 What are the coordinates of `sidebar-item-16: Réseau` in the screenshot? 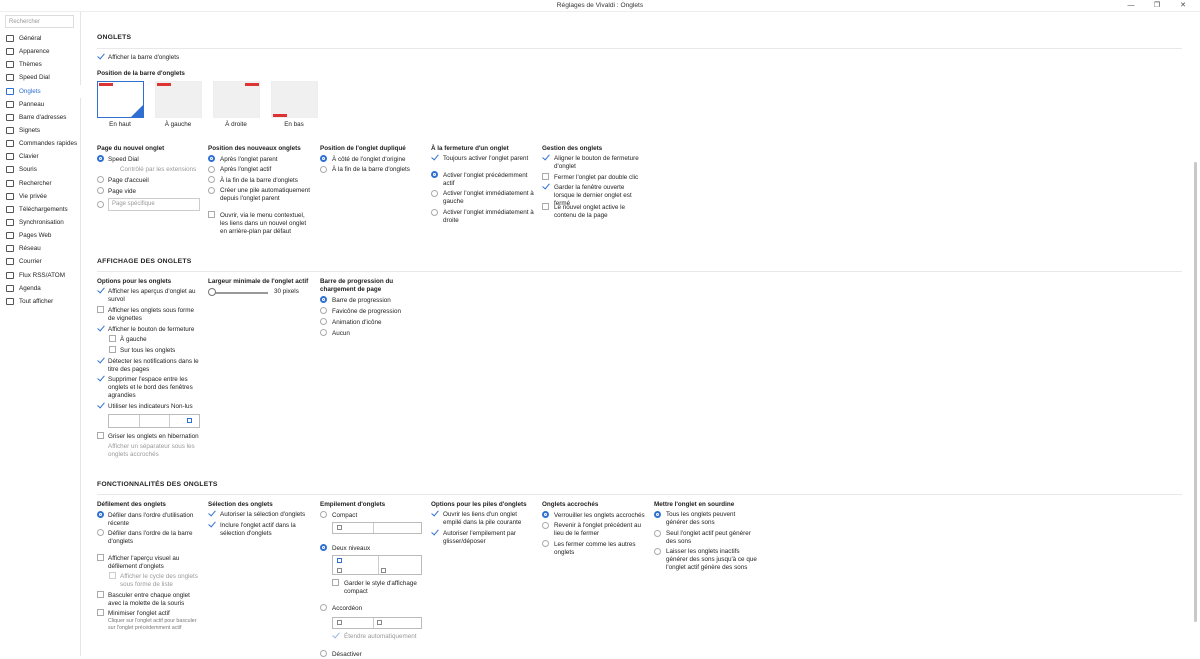 It's located at (40, 248).